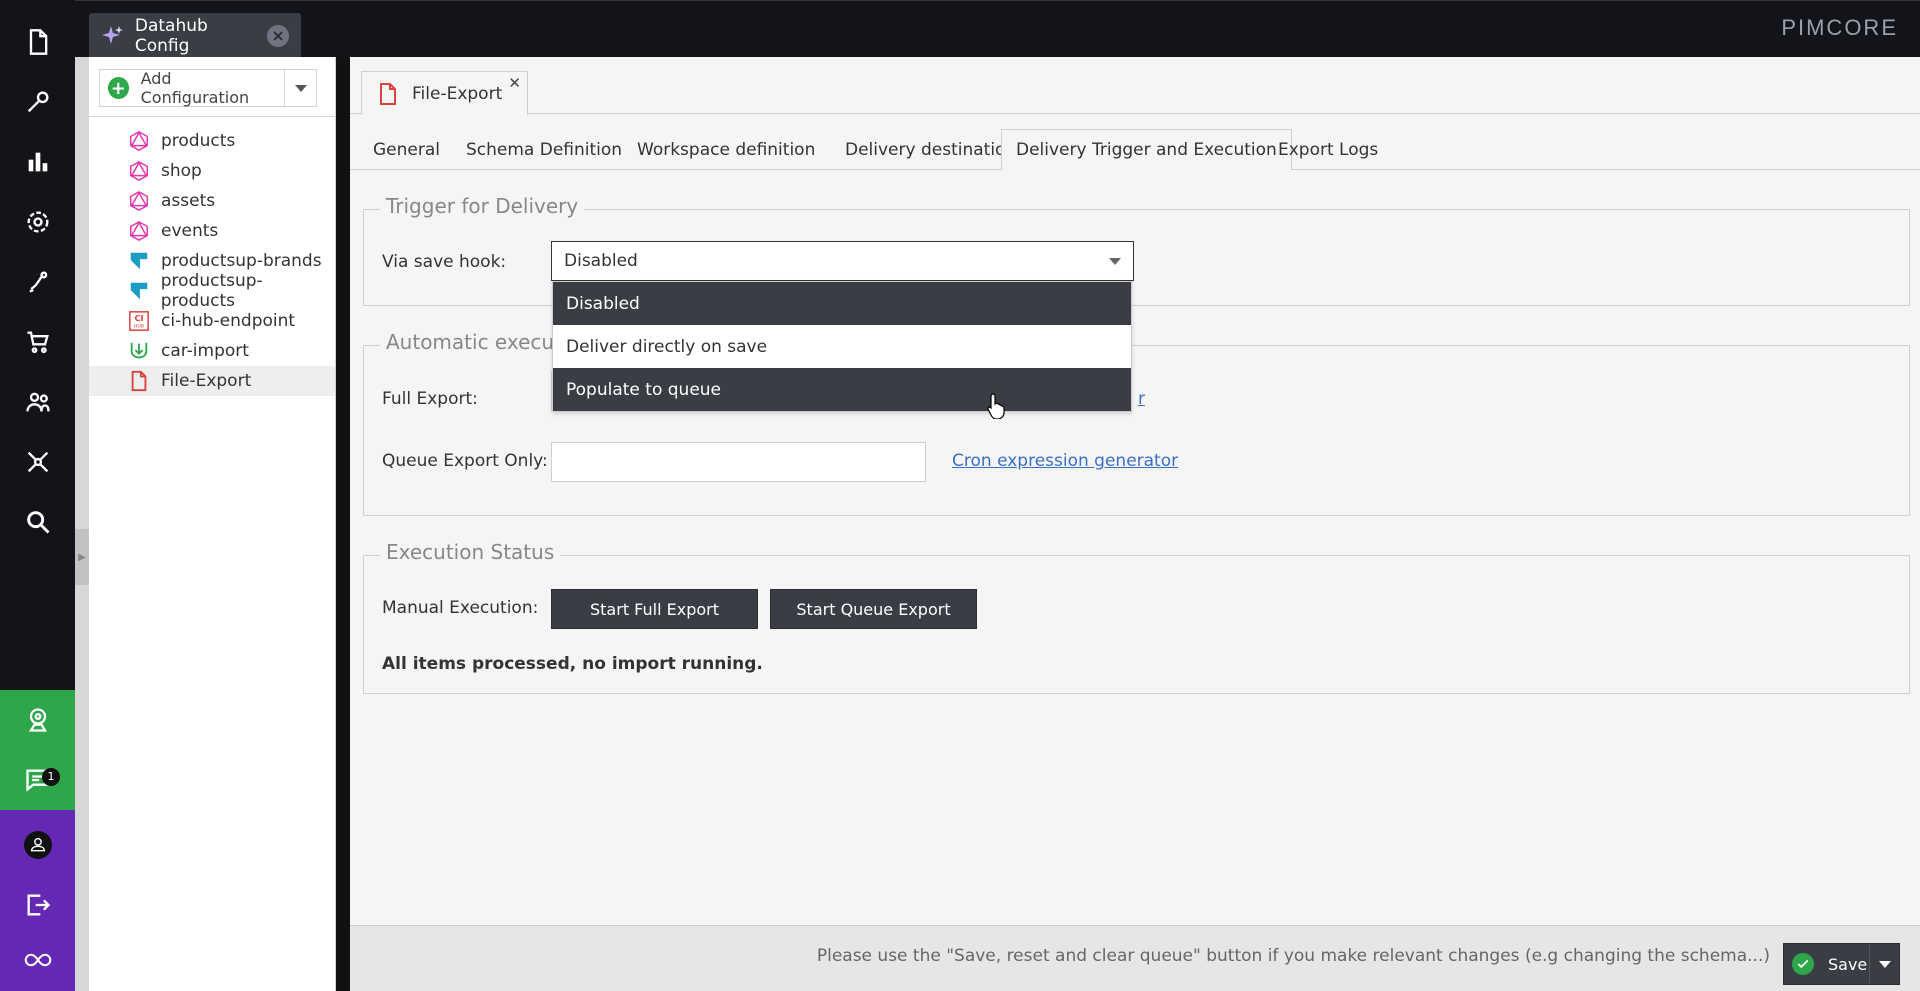  I want to click on logout-icon, so click(37, 905).